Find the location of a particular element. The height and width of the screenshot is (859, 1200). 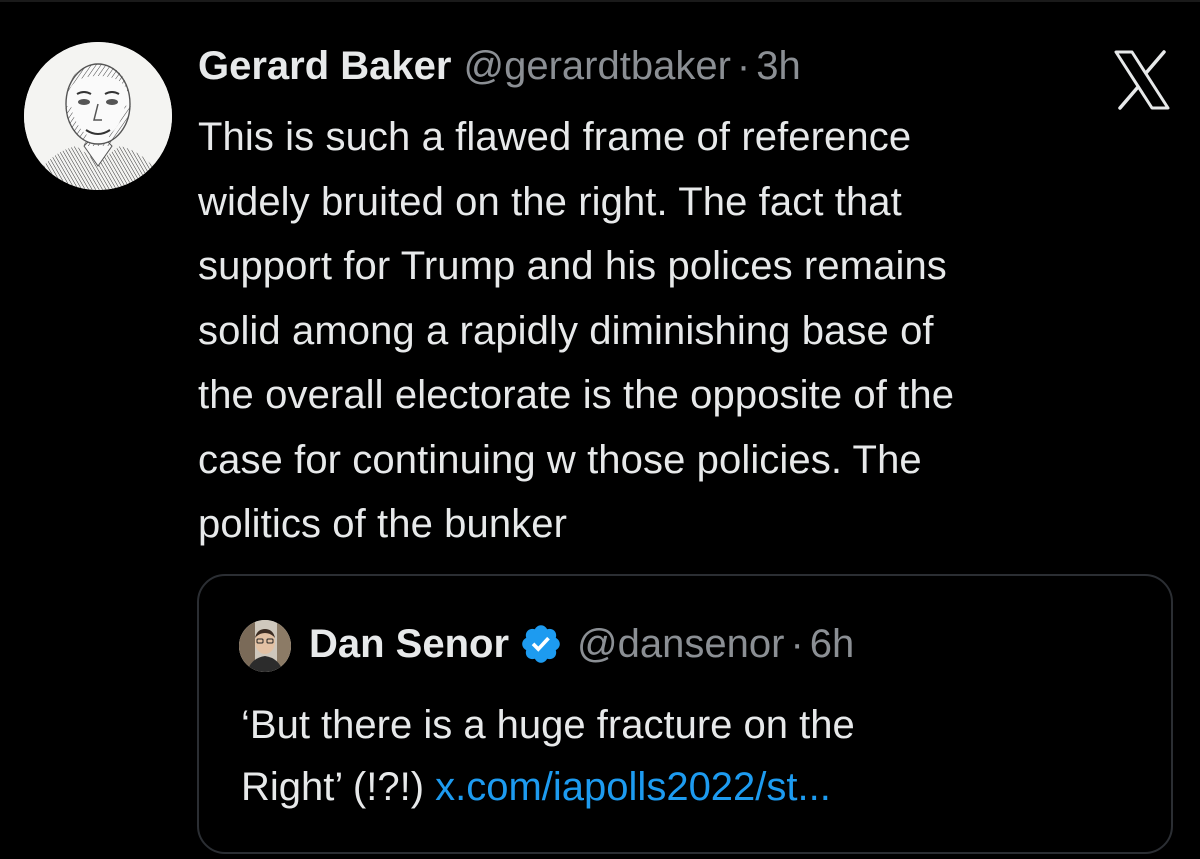

tweet-header: Gerard Baker @gerardtbaker · 3h is located at coordinates (499, 66).